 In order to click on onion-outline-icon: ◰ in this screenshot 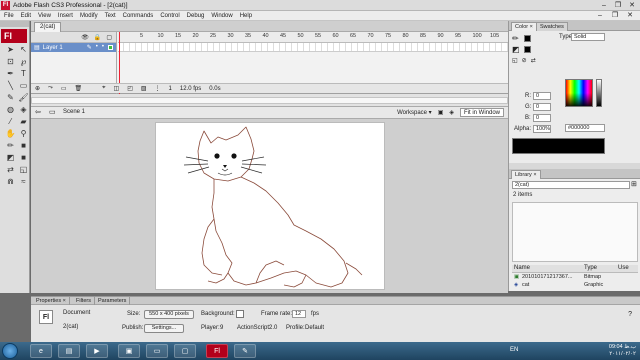, I will do `click(130, 88)`.